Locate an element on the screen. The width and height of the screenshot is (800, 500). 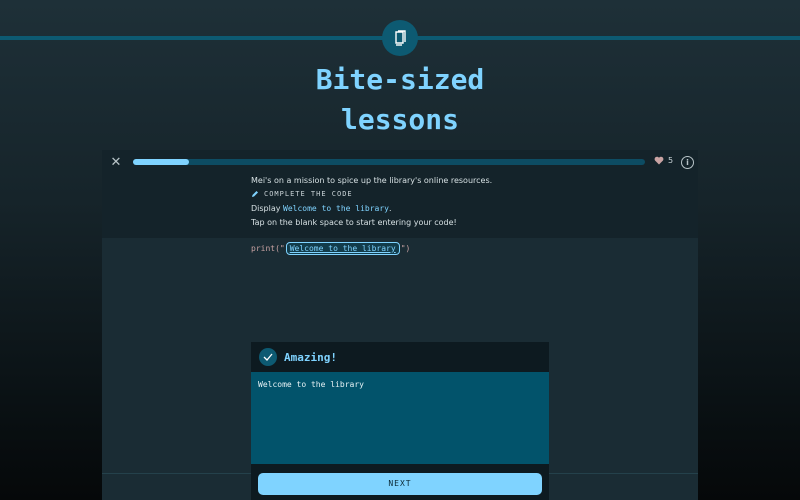
info-icon: i is located at coordinates (687, 162).